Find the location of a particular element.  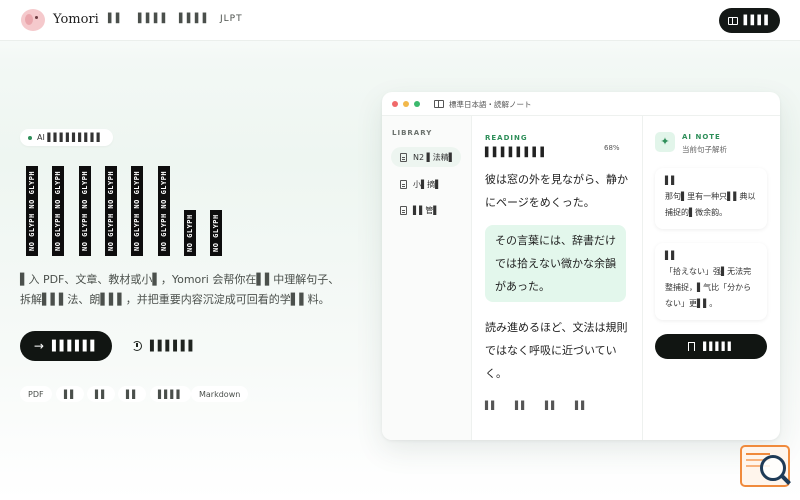

library-sidebar: LIBRARY N2 ▌法精▌ 小▌摘▌ ▌▌管▌ is located at coordinates (427, 278).